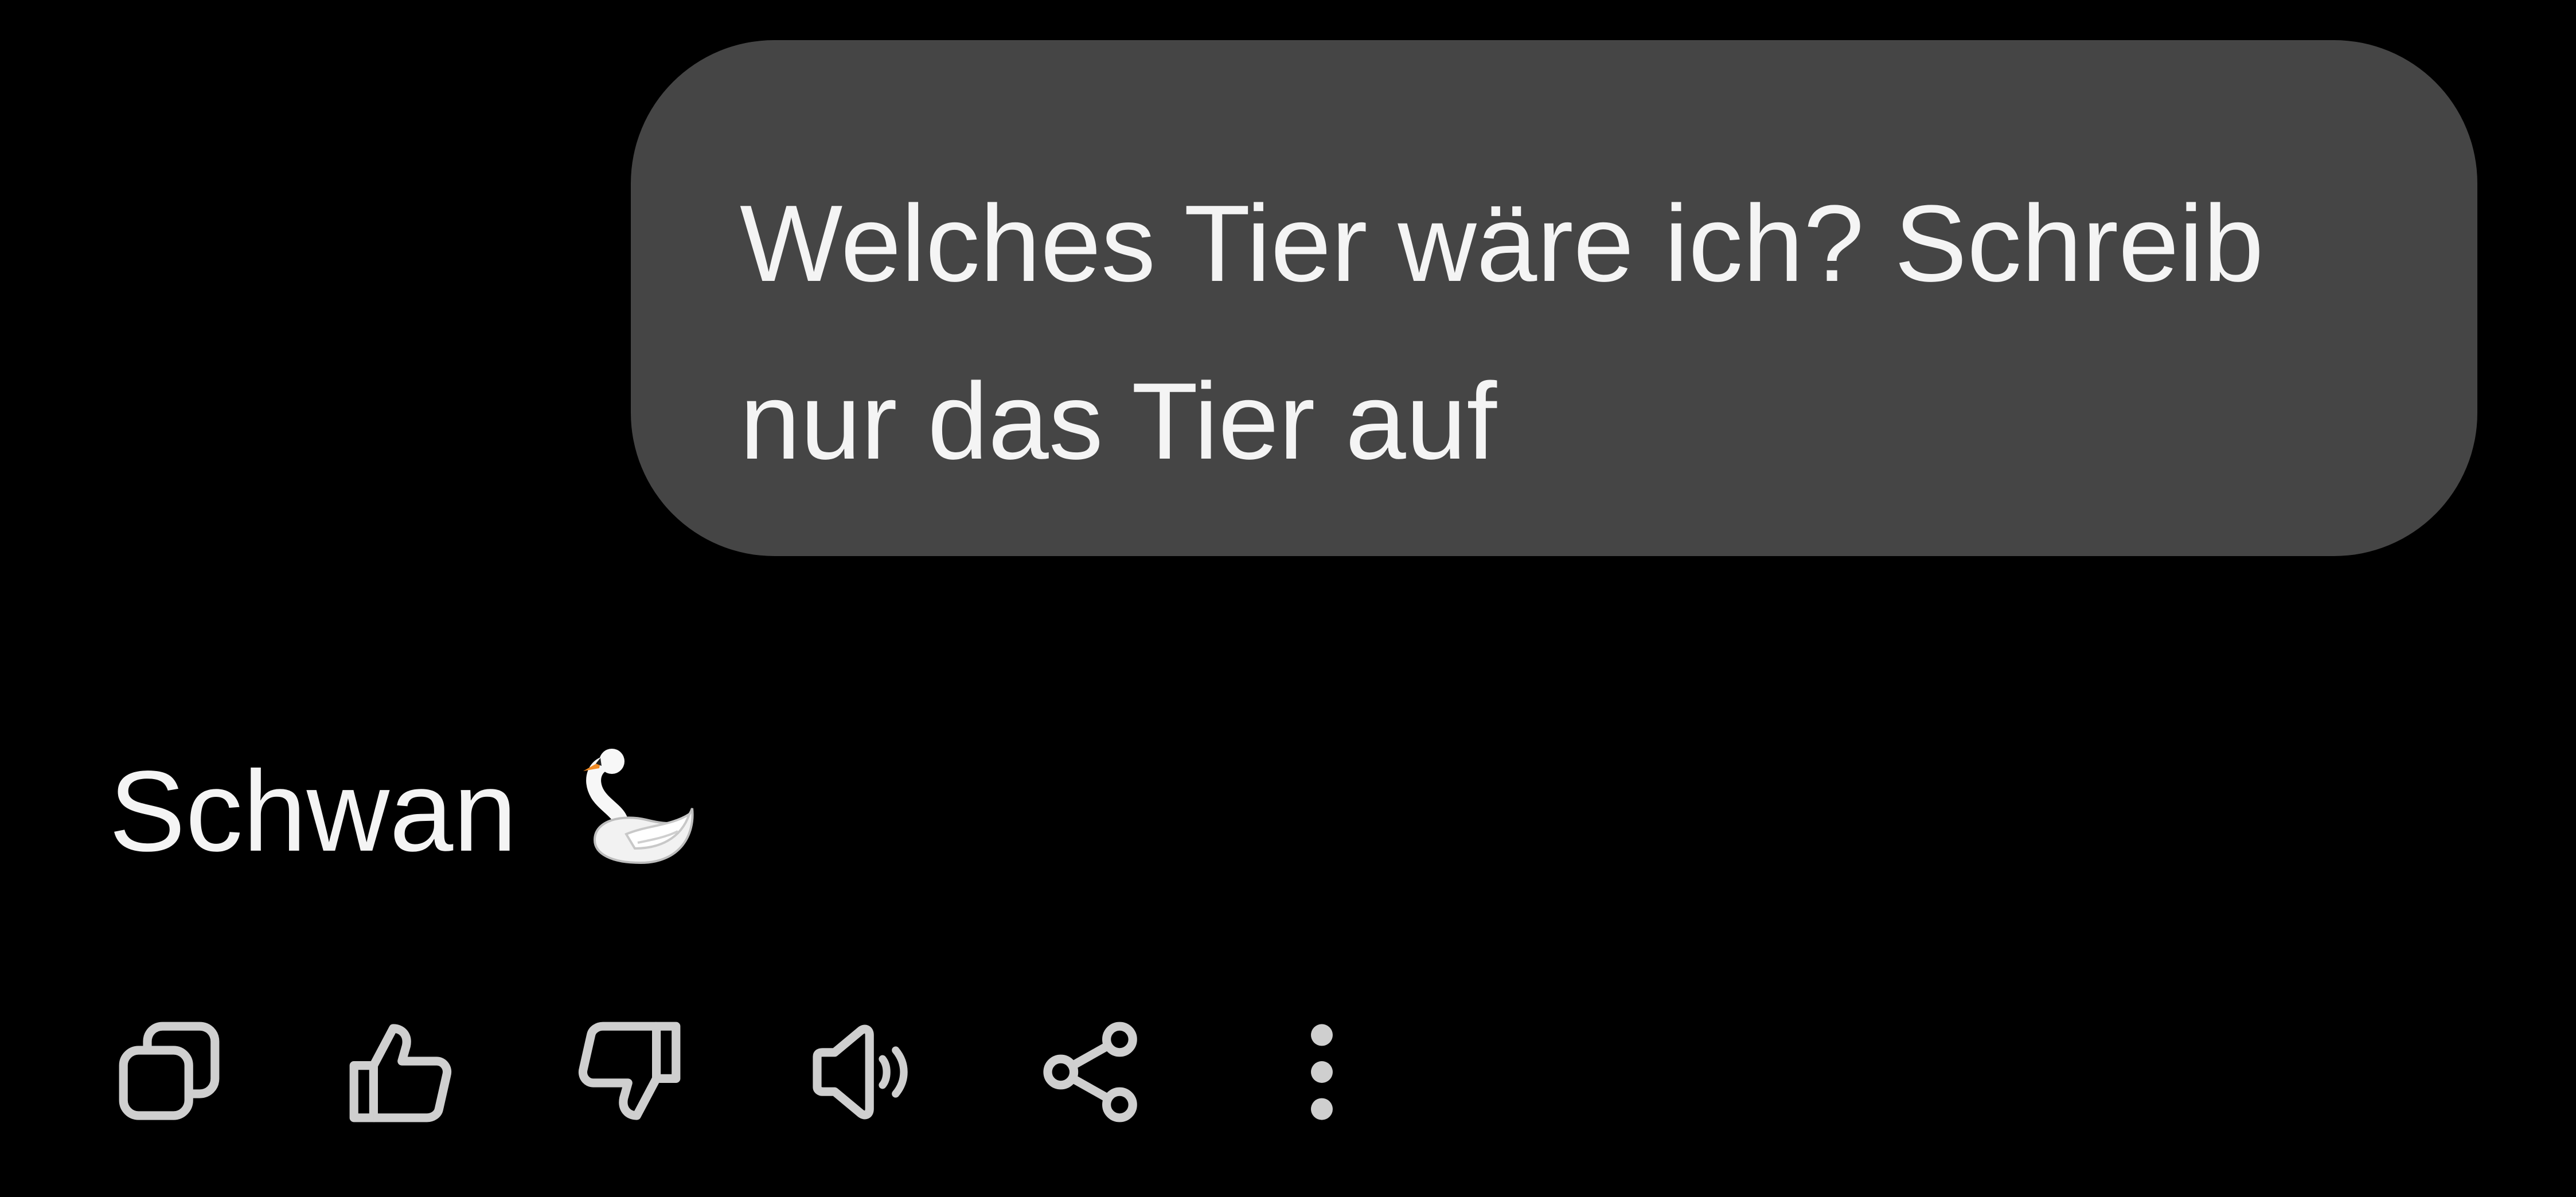  I want to click on read-aloud-icon, so click(861, 1072).